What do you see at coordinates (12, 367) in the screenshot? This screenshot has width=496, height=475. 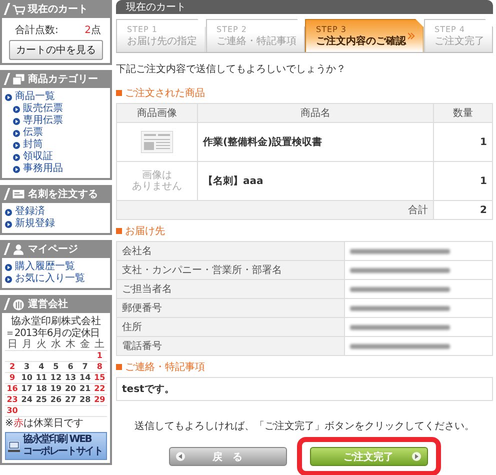 I see `calendar-day: 2` at bounding box center [12, 367].